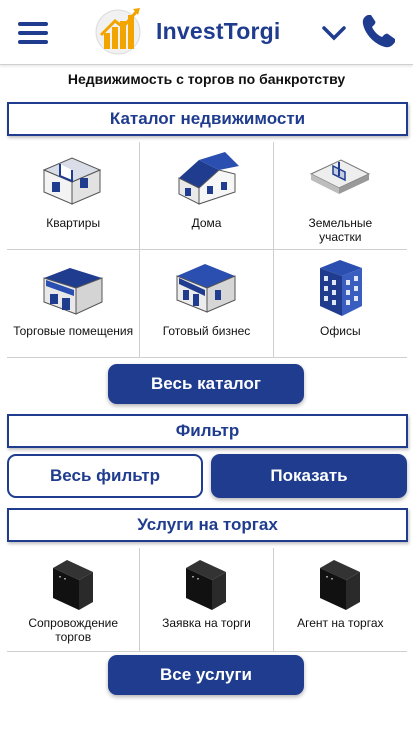 This screenshot has height=732, width=413. Describe the element at coordinates (206, 384) in the screenshot. I see `all-catalog-button: Весь каталог` at that location.